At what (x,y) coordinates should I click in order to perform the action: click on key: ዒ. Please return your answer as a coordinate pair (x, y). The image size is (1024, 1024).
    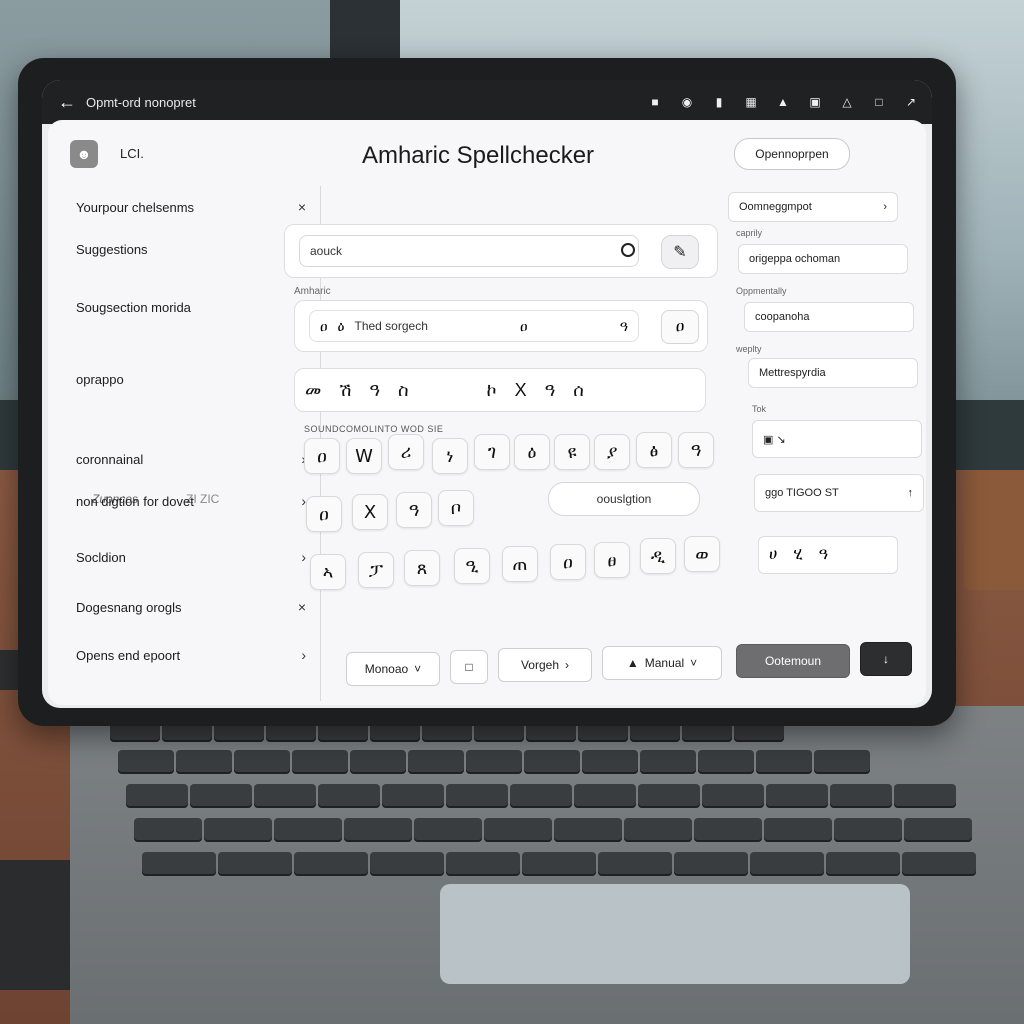
    Looking at the image, I should click on (472, 566).